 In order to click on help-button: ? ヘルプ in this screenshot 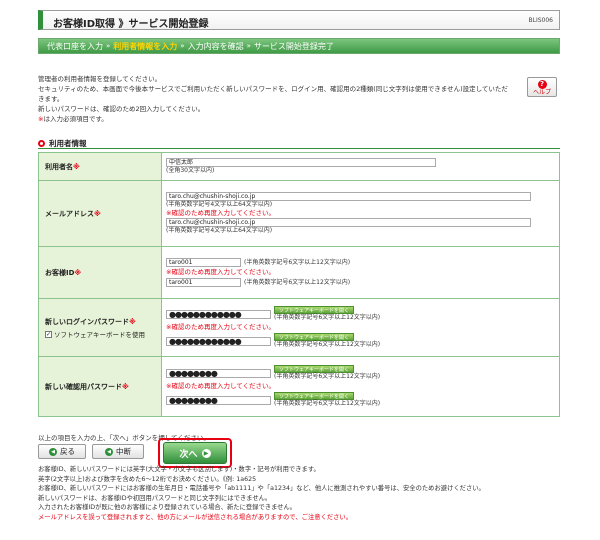, I will do `click(542, 87)`.